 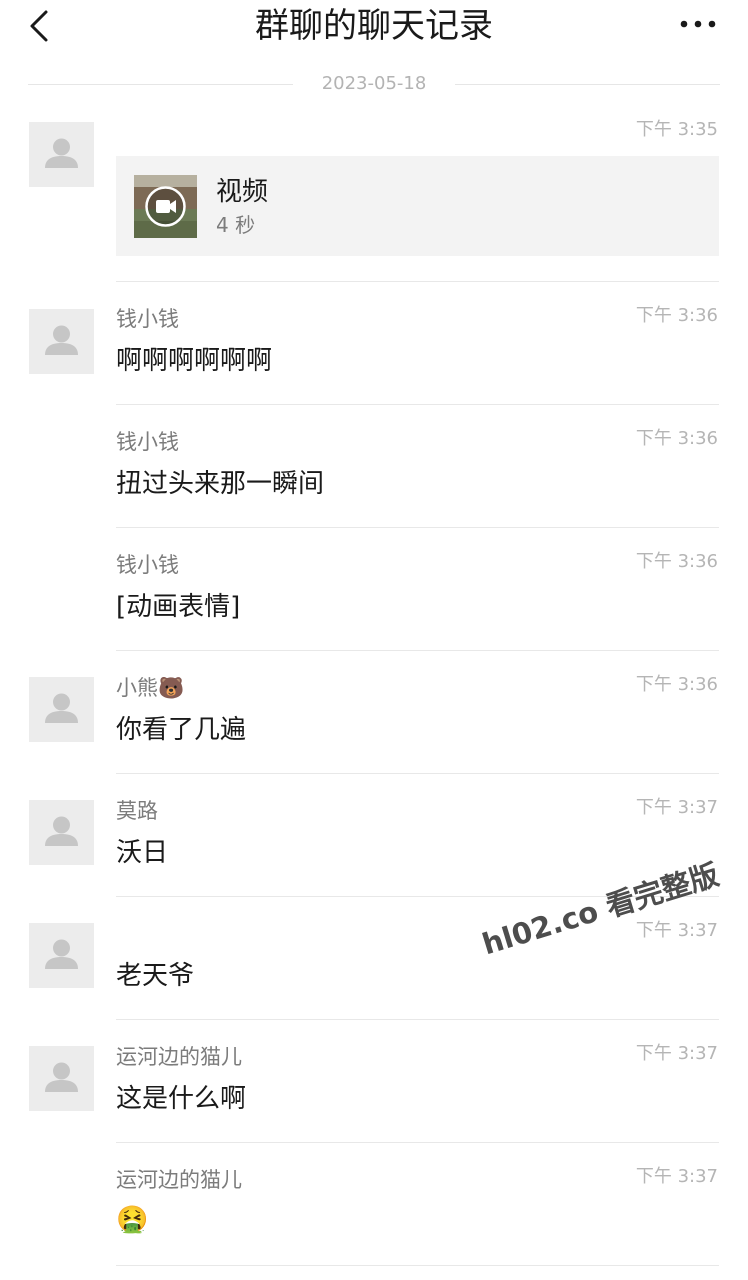 What do you see at coordinates (165, 206) in the screenshot?
I see `video-thumbnail` at bounding box center [165, 206].